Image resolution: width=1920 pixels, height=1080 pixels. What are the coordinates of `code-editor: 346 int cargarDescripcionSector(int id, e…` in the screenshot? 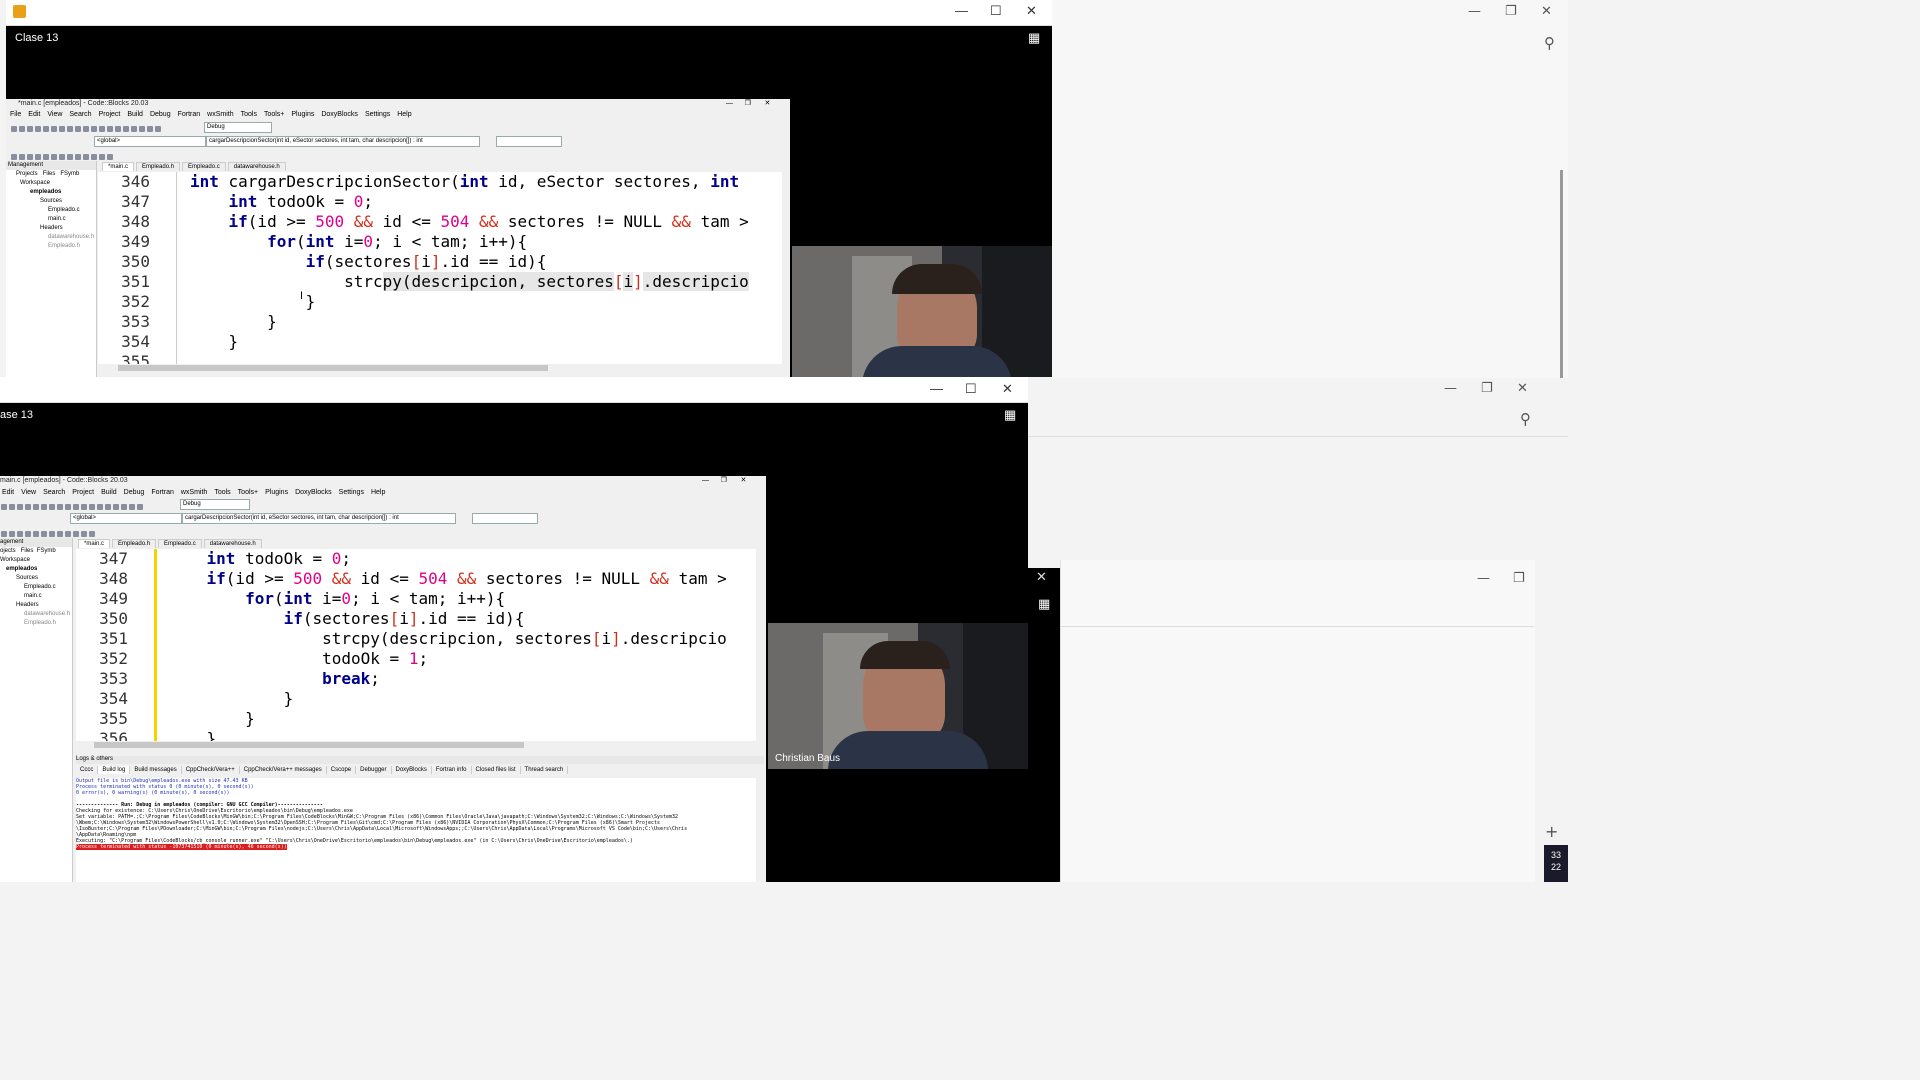 It's located at (440, 268).